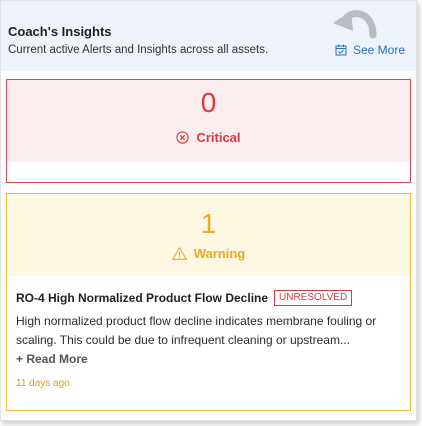 This screenshot has width=422, height=426. What do you see at coordinates (341, 50) in the screenshot?
I see `calendar-check-icon` at bounding box center [341, 50].